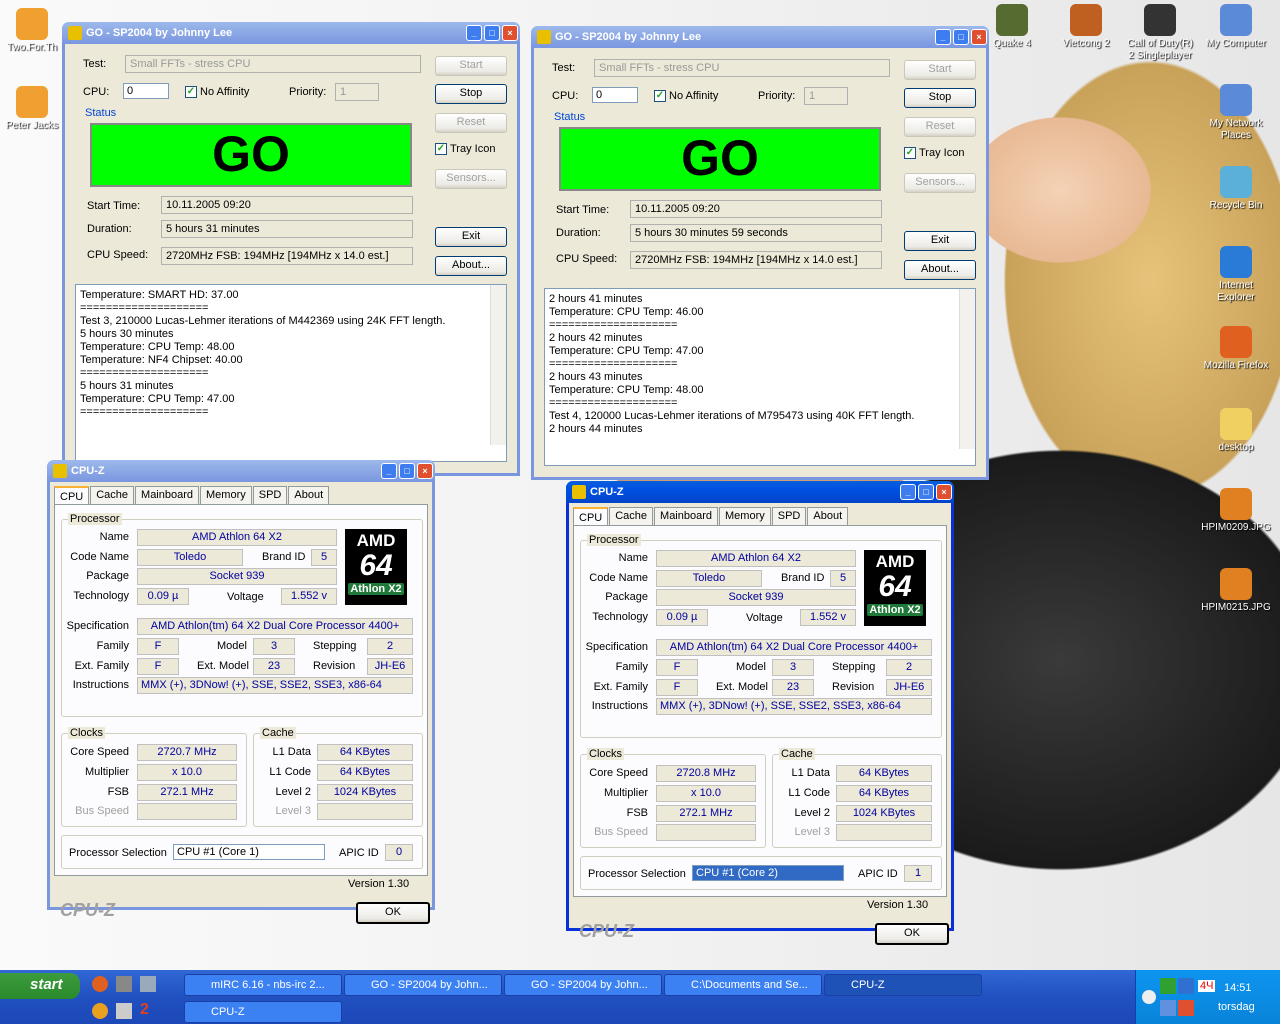 The width and height of the screenshot is (1280, 1024). I want to click on taskbar-item-cpuz-2: CPU-Z, so click(263, 1012).